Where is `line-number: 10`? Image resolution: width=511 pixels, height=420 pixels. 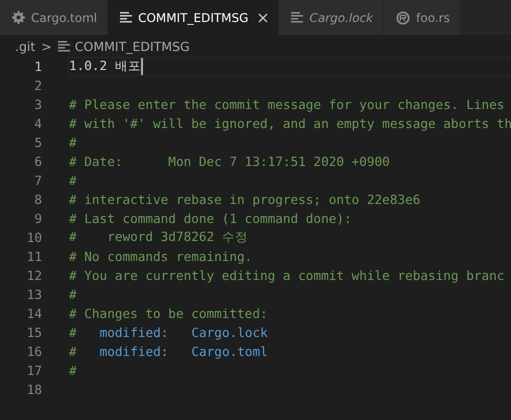
line-number: 10 is located at coordinates (34, 237).